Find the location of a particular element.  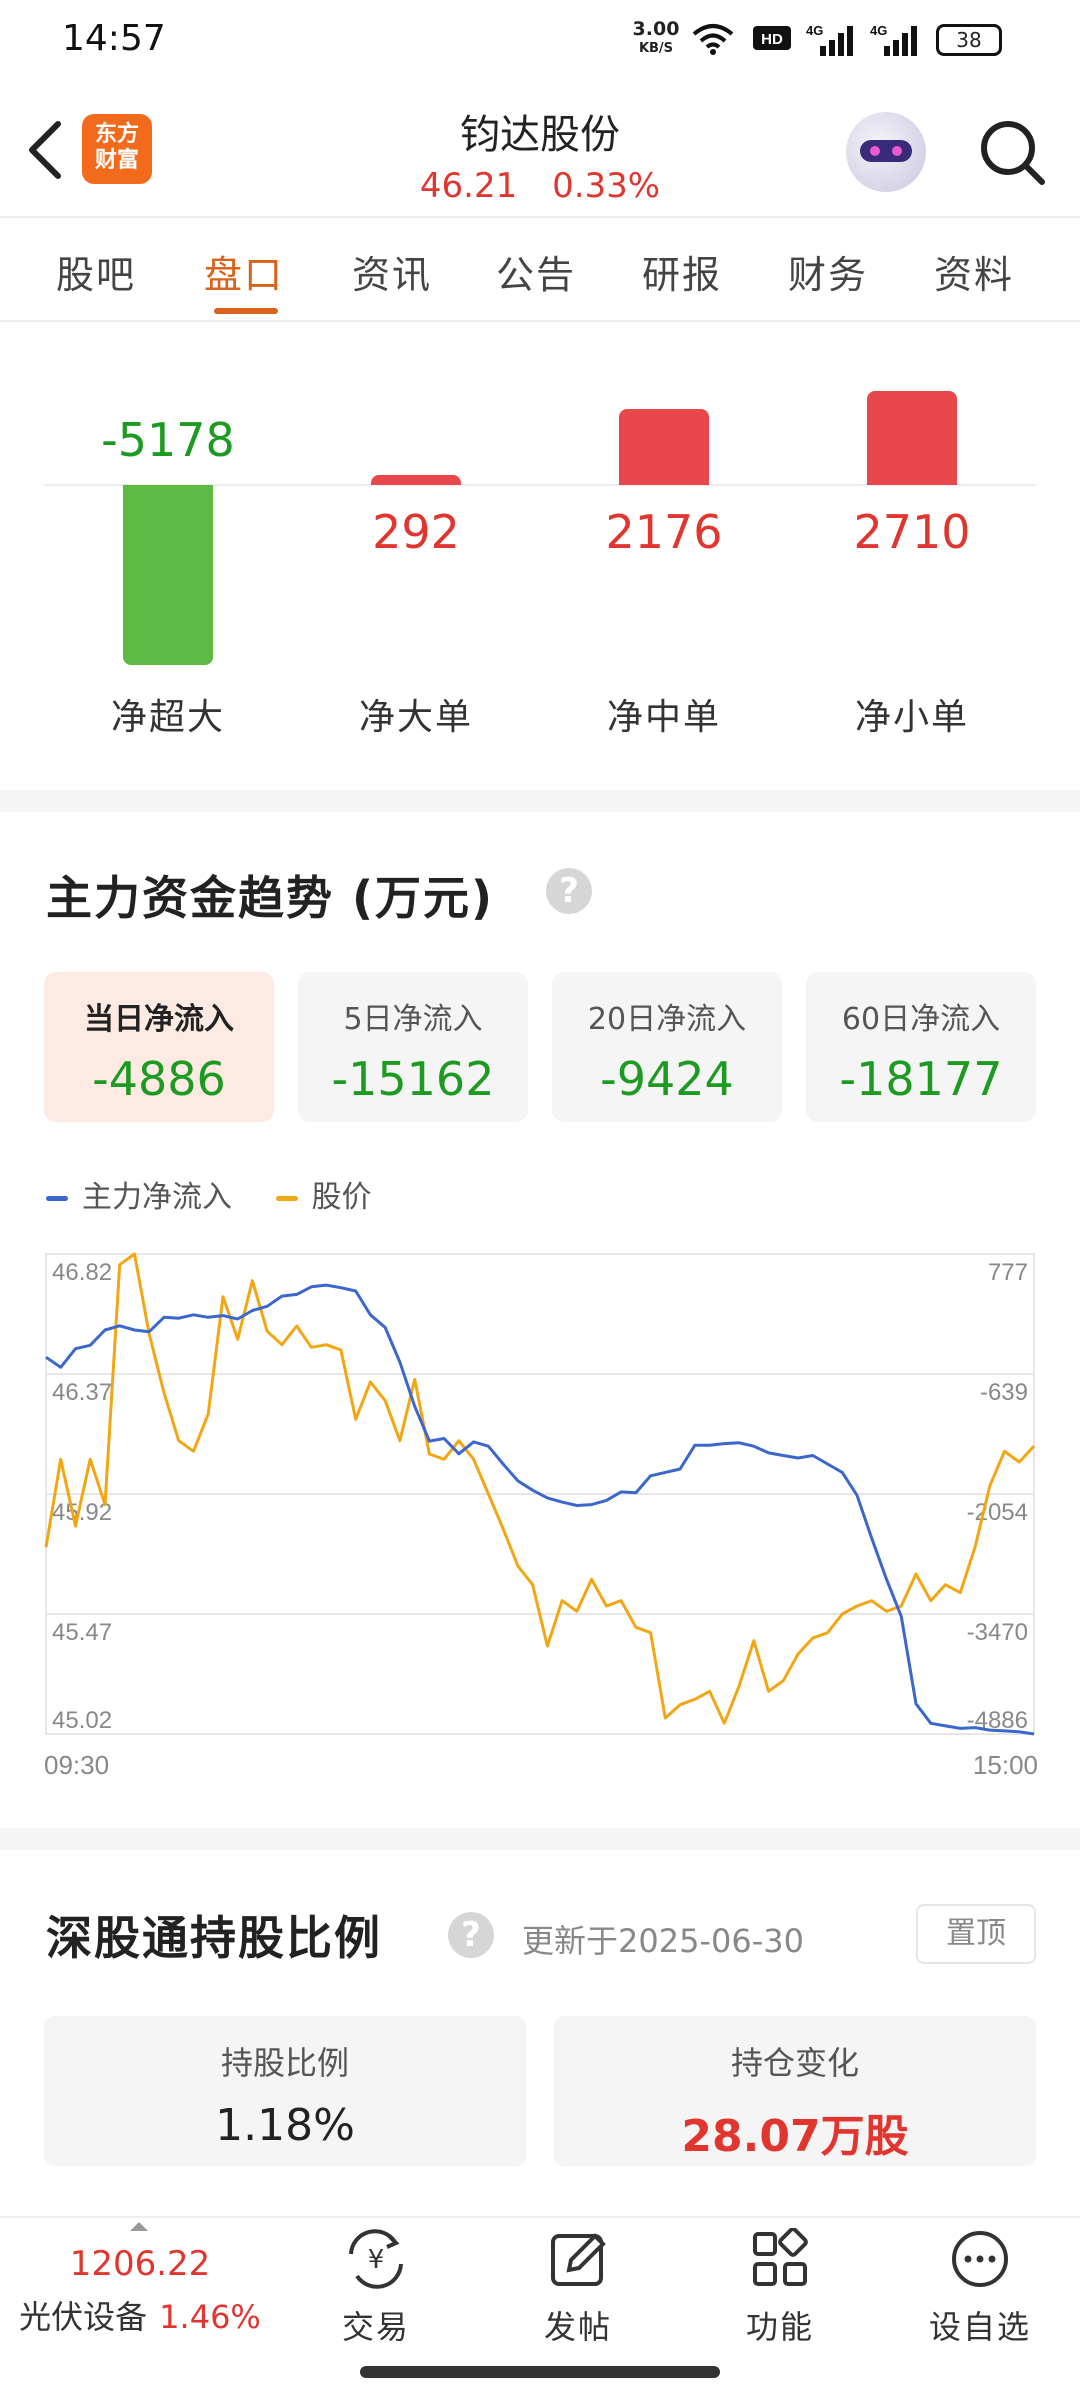

flow-value-large: 292 is located at coordinates (416, 532).